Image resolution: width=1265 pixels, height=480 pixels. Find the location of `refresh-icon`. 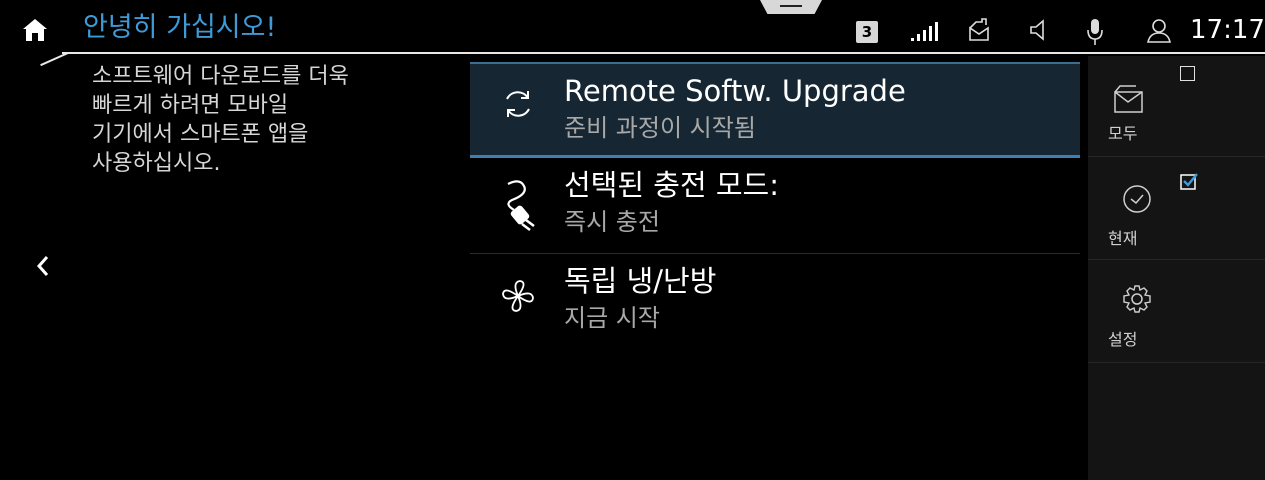

refresh-icon is located at coordinates (518, 104).